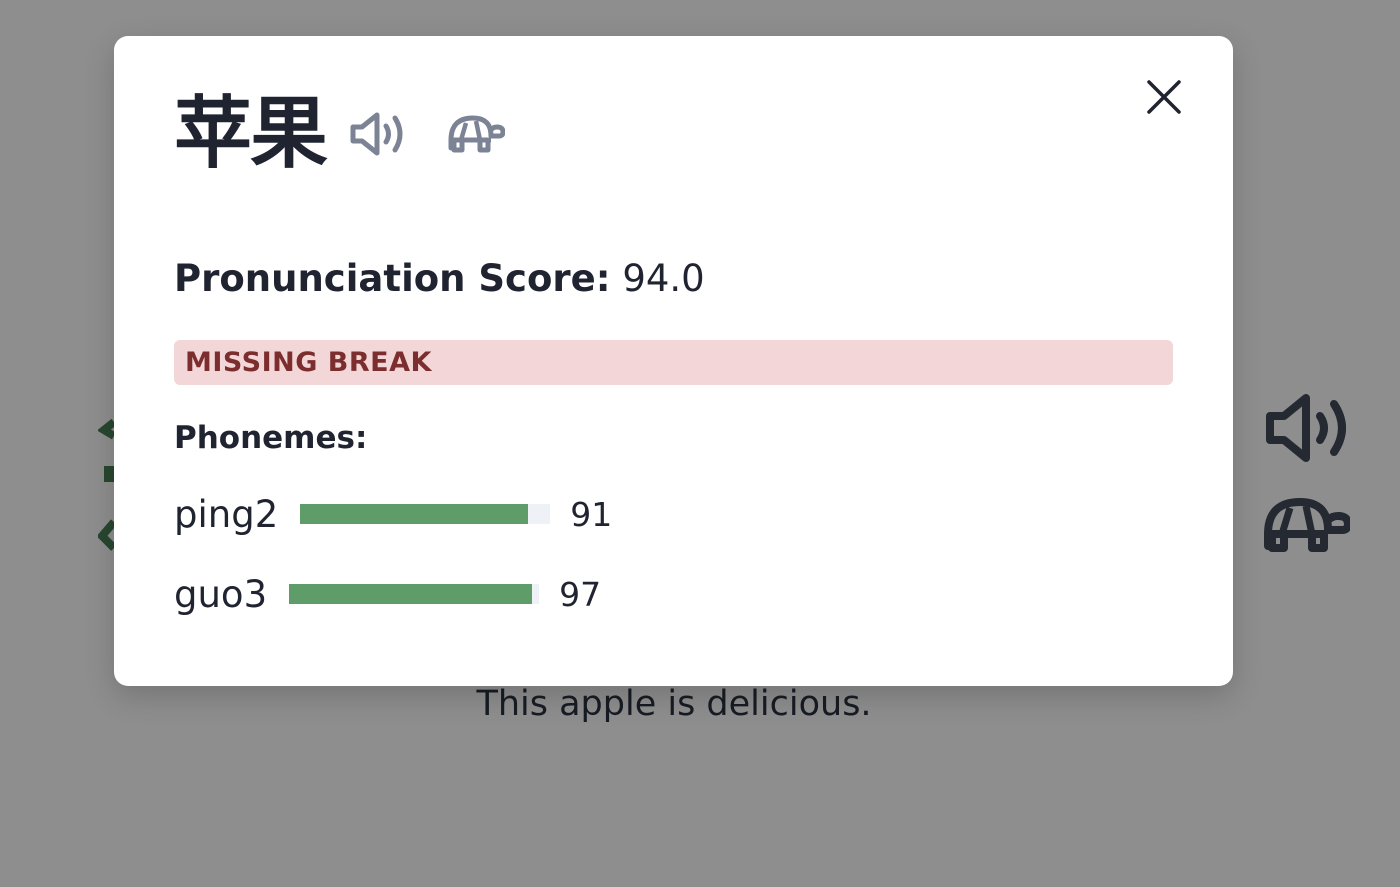  What do you see at coordinates (673, 594) in the screenshot?
I see `phoneme-row: guo3 97` at bounding box center [673, 594].